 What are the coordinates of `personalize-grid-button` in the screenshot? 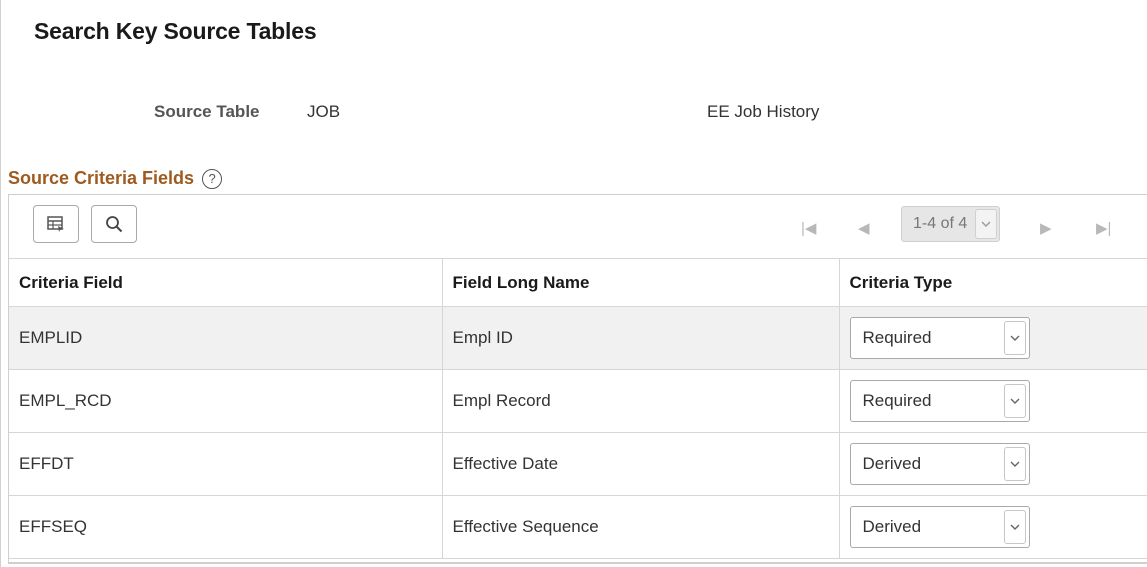 It's located at (56, 224).